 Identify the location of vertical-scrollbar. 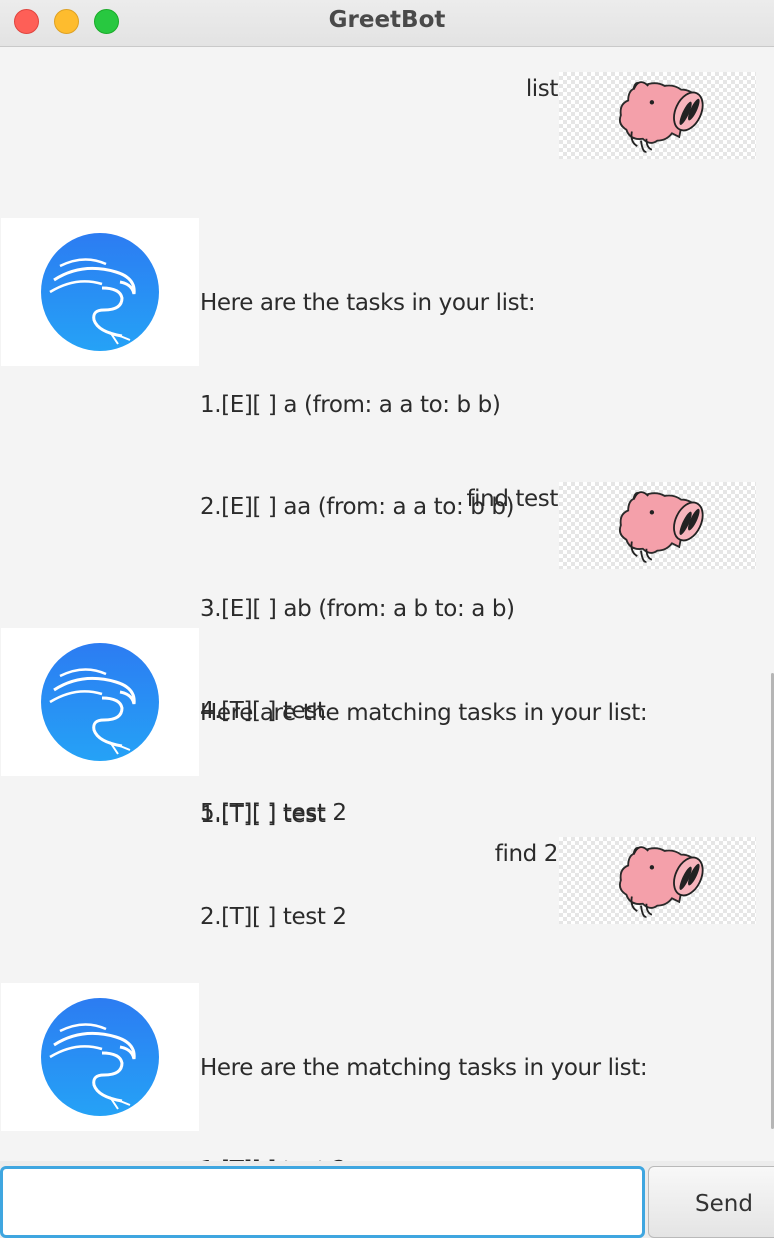
(772, 604).